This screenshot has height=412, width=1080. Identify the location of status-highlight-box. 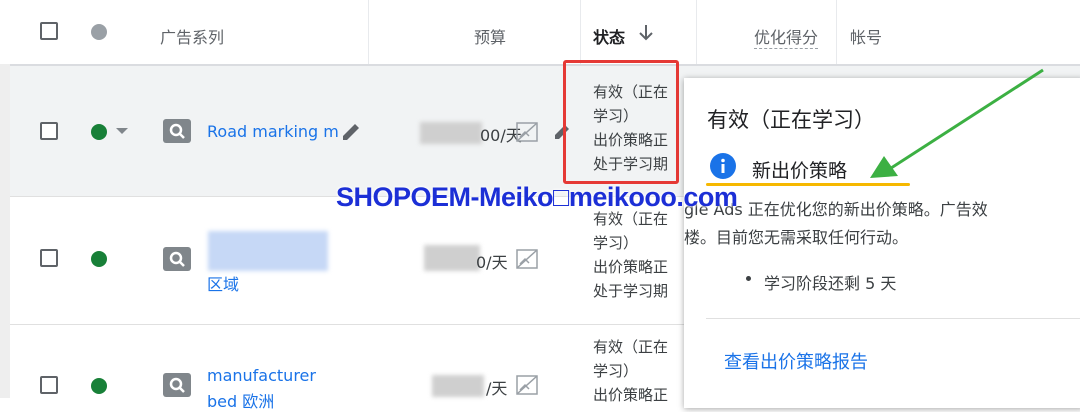
(621, 122).